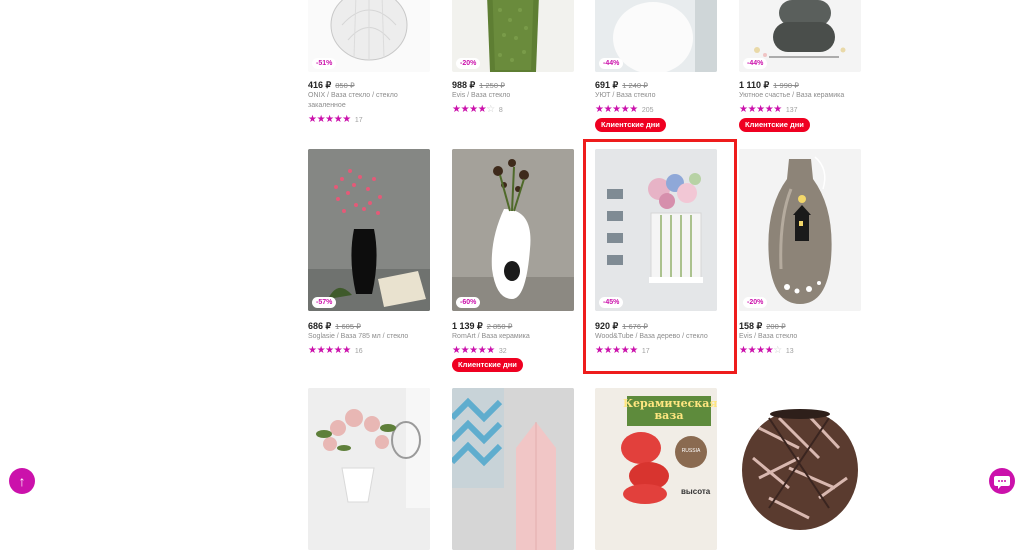  What do you see at coordinates (320, 326) in the screenshot?
I see `product-price: 686 ₽` at bounding box center [320, 326].